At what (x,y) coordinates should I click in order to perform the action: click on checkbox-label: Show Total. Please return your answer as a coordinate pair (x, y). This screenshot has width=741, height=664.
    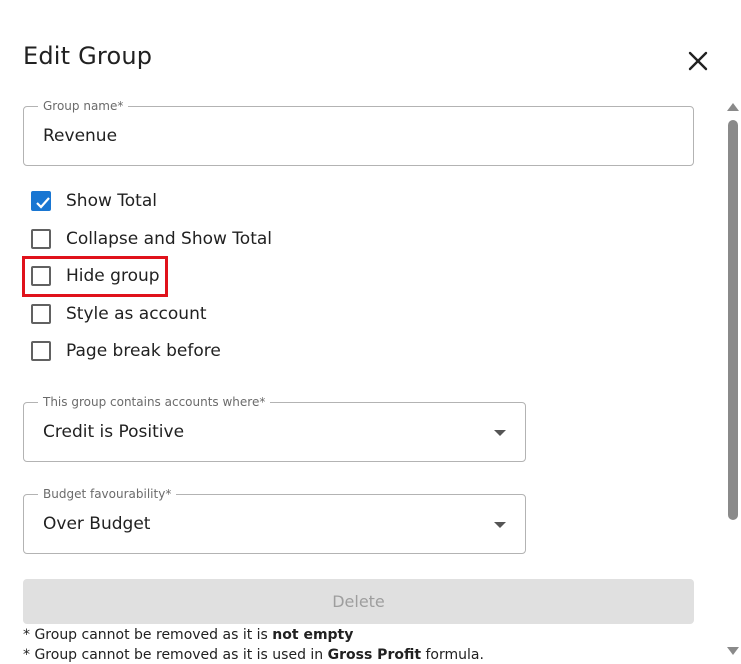
    Looking at the image, I should click on (111, 201).